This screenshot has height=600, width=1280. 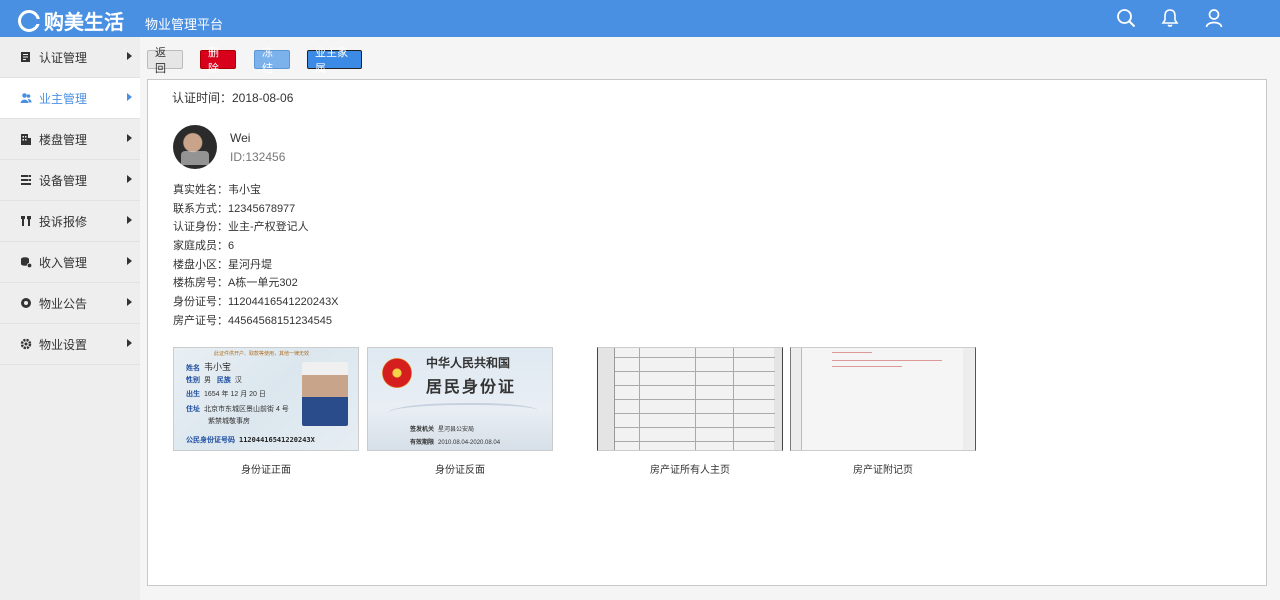 I want to click on id-name-line: 姓名 韦小宝, so click(x=208, y=366).